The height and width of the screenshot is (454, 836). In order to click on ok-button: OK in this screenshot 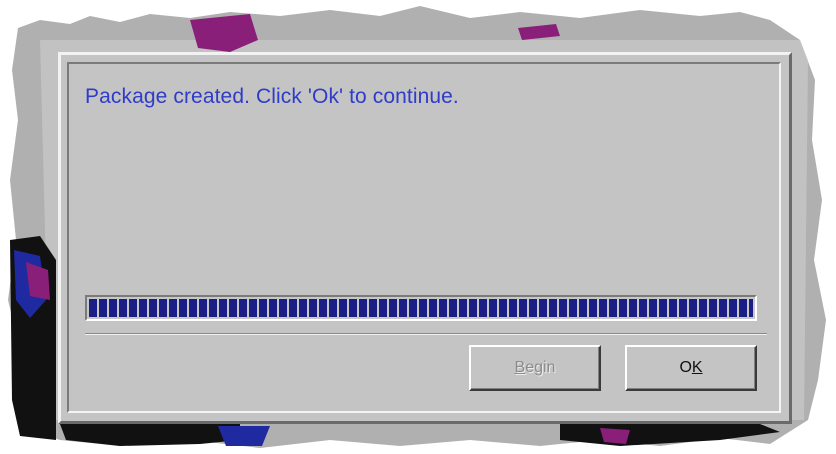, I will do `click(691, 368)`.